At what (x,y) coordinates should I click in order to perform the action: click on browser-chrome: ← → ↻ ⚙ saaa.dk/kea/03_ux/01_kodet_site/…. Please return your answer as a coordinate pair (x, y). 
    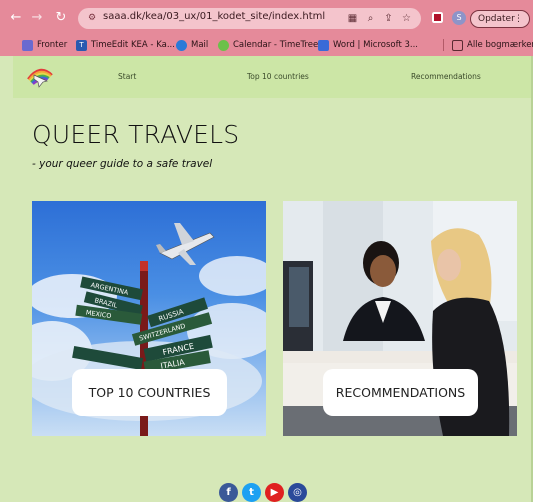
    Looking at the image, I should click on (266, 28).